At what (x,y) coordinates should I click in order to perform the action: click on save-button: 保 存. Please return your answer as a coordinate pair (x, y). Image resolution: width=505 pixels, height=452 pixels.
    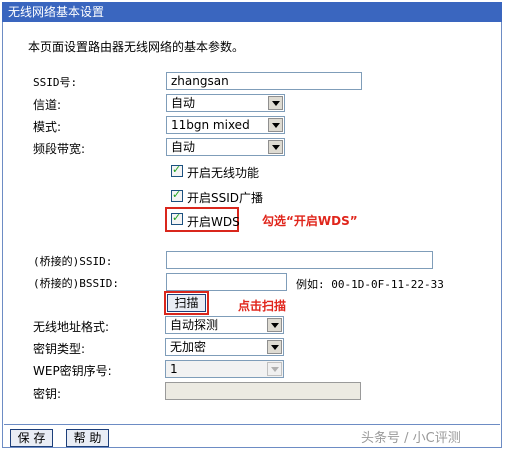
    Looking at the image, I should click on (31, 438).